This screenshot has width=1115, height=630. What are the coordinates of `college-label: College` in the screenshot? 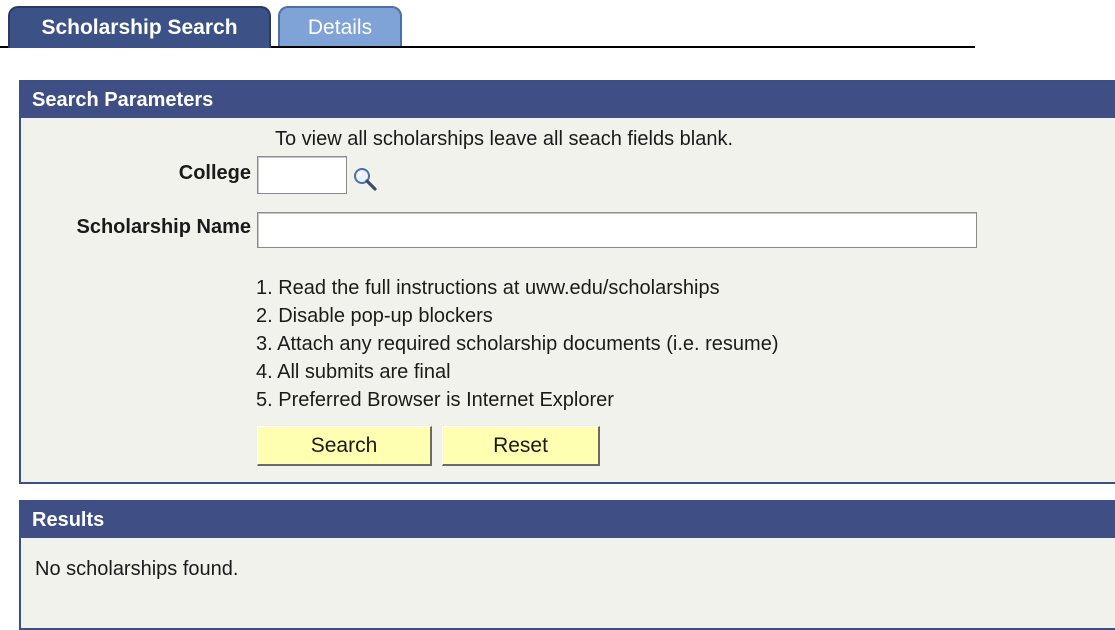 It's located at (214, 173).